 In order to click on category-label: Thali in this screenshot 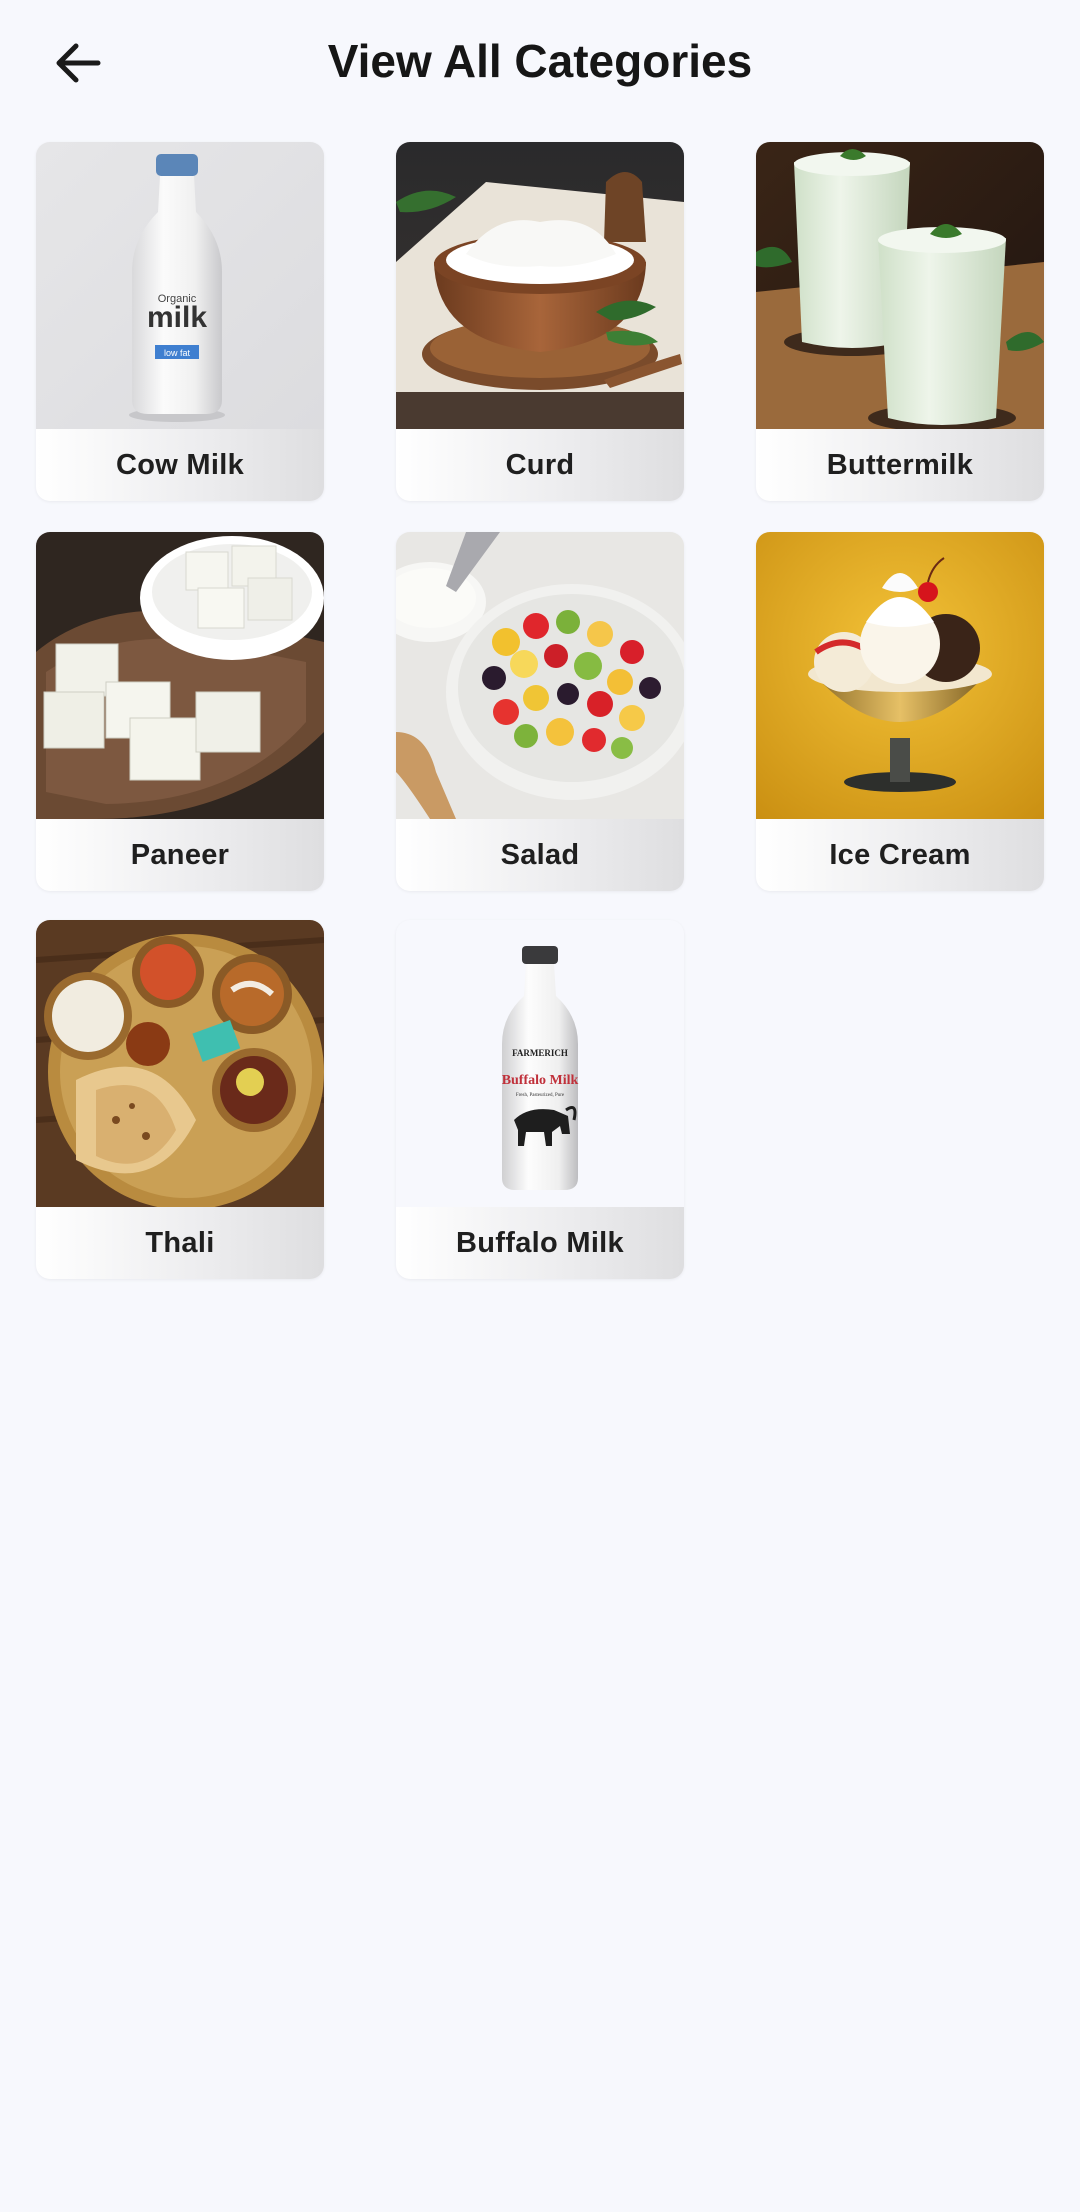, I will do `click(180, 1243)`.